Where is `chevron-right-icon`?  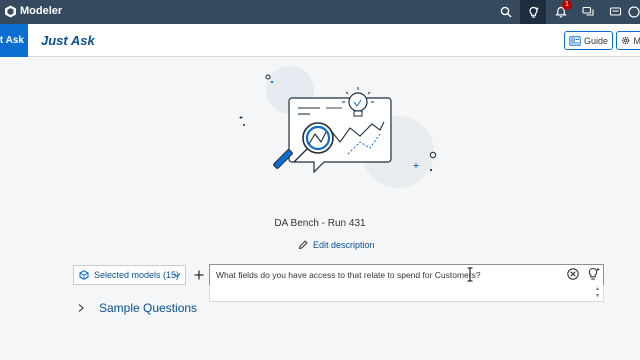 chevron-right-icon is located at coordinates (81, 308).